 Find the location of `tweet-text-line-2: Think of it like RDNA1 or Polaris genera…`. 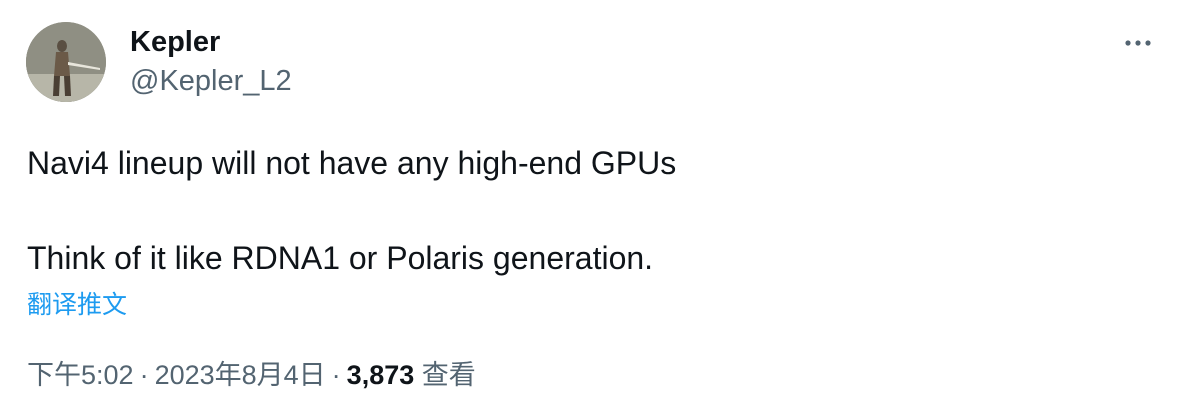

tweet-text-line-2: Think of it like RDNA1 or Polaris genera… is located at coordinates (340, 258).